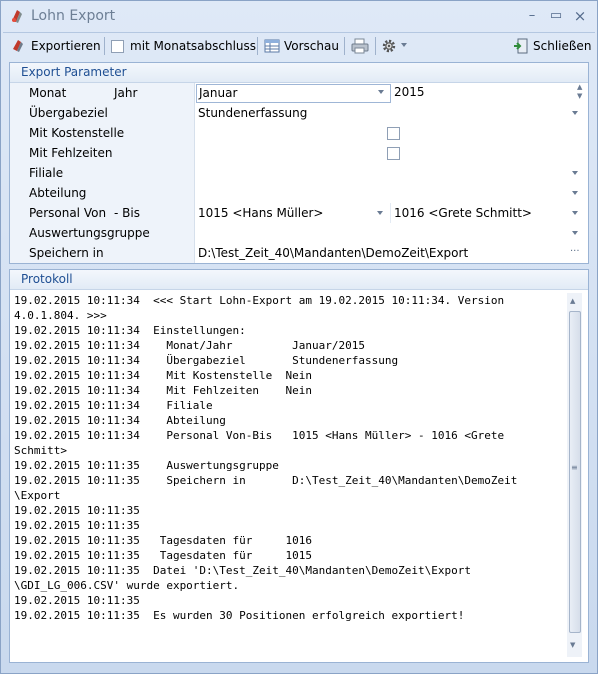 The image size is (598, 674). What do you see at coordinates (102, 193) in the screenshot?
I see `department-label-cell: Abteilung` at bounding box center [102, 193].